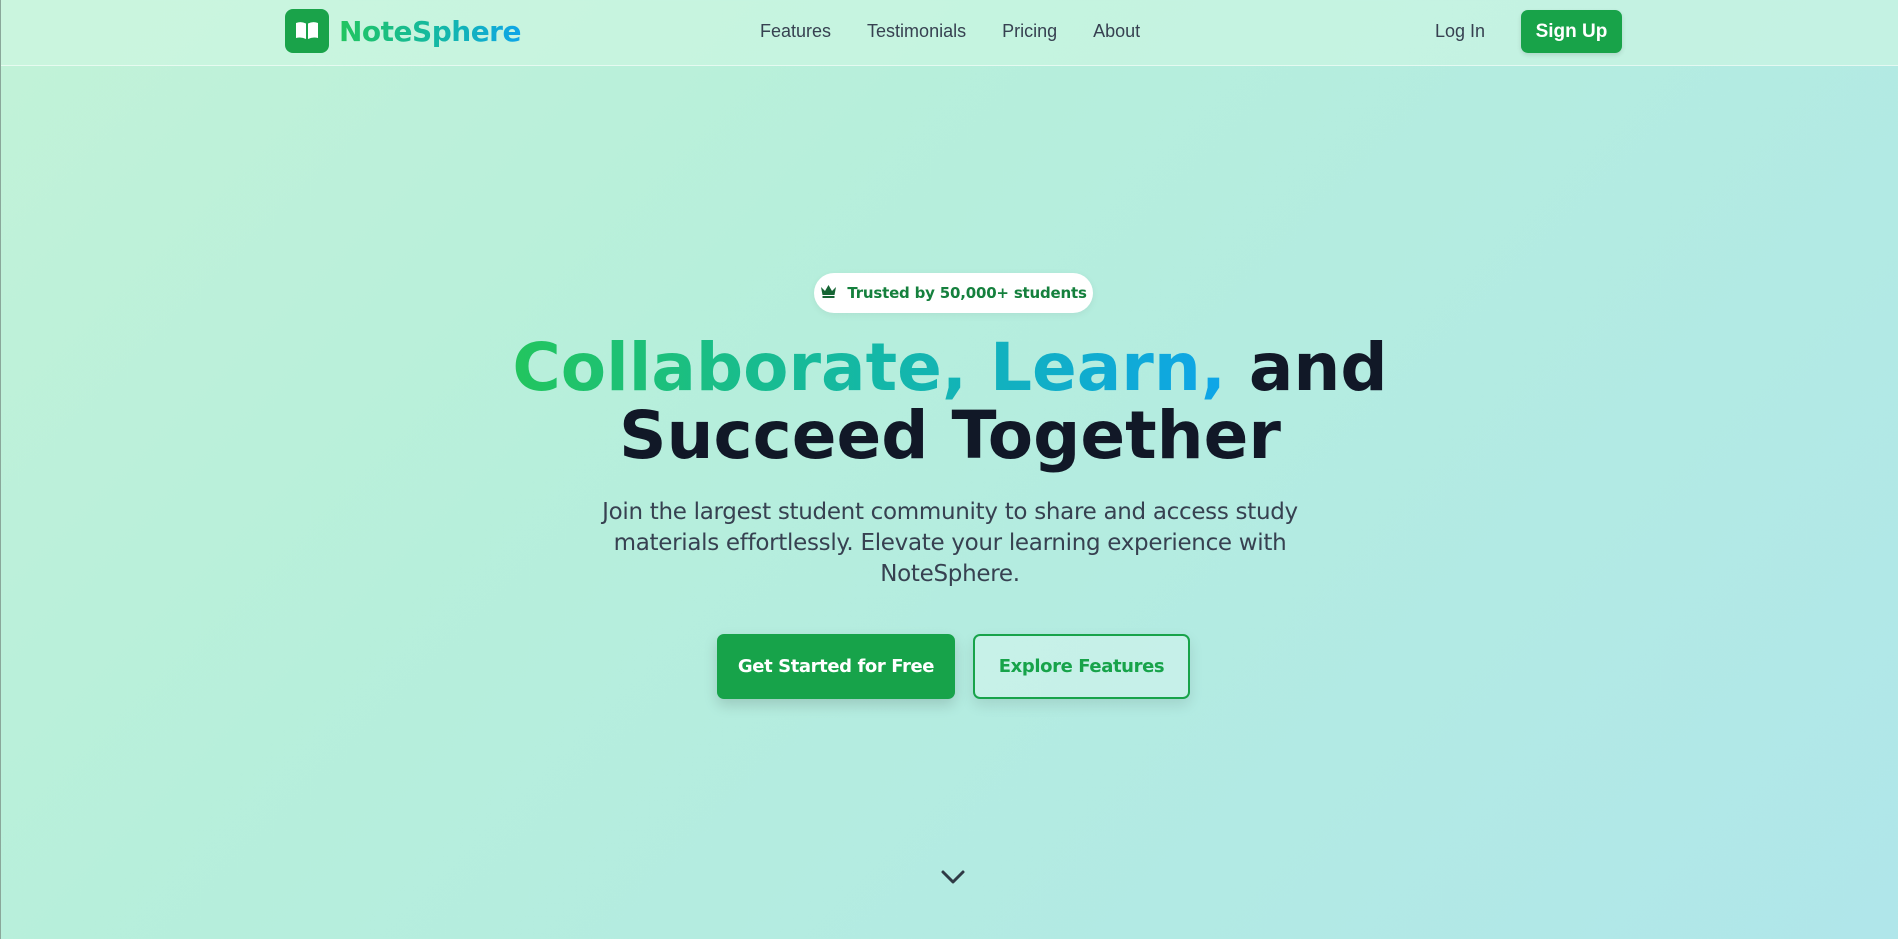  I want to click on nav-link-testimonials: Testimonials, so click(916, 31).